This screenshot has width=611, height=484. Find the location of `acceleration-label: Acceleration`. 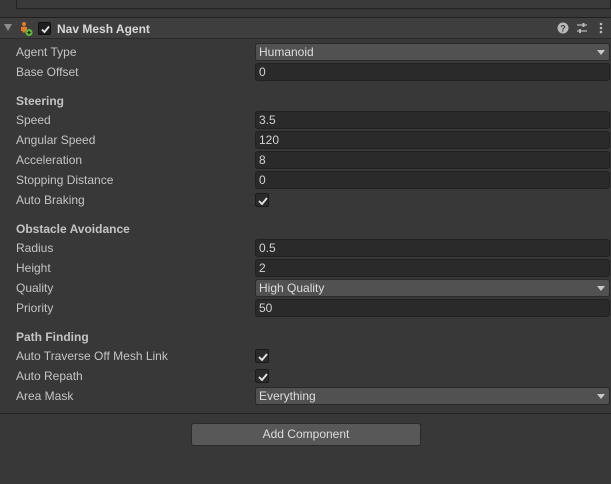

acceleration-label: Acceleration is located at coordinates (49, 160).